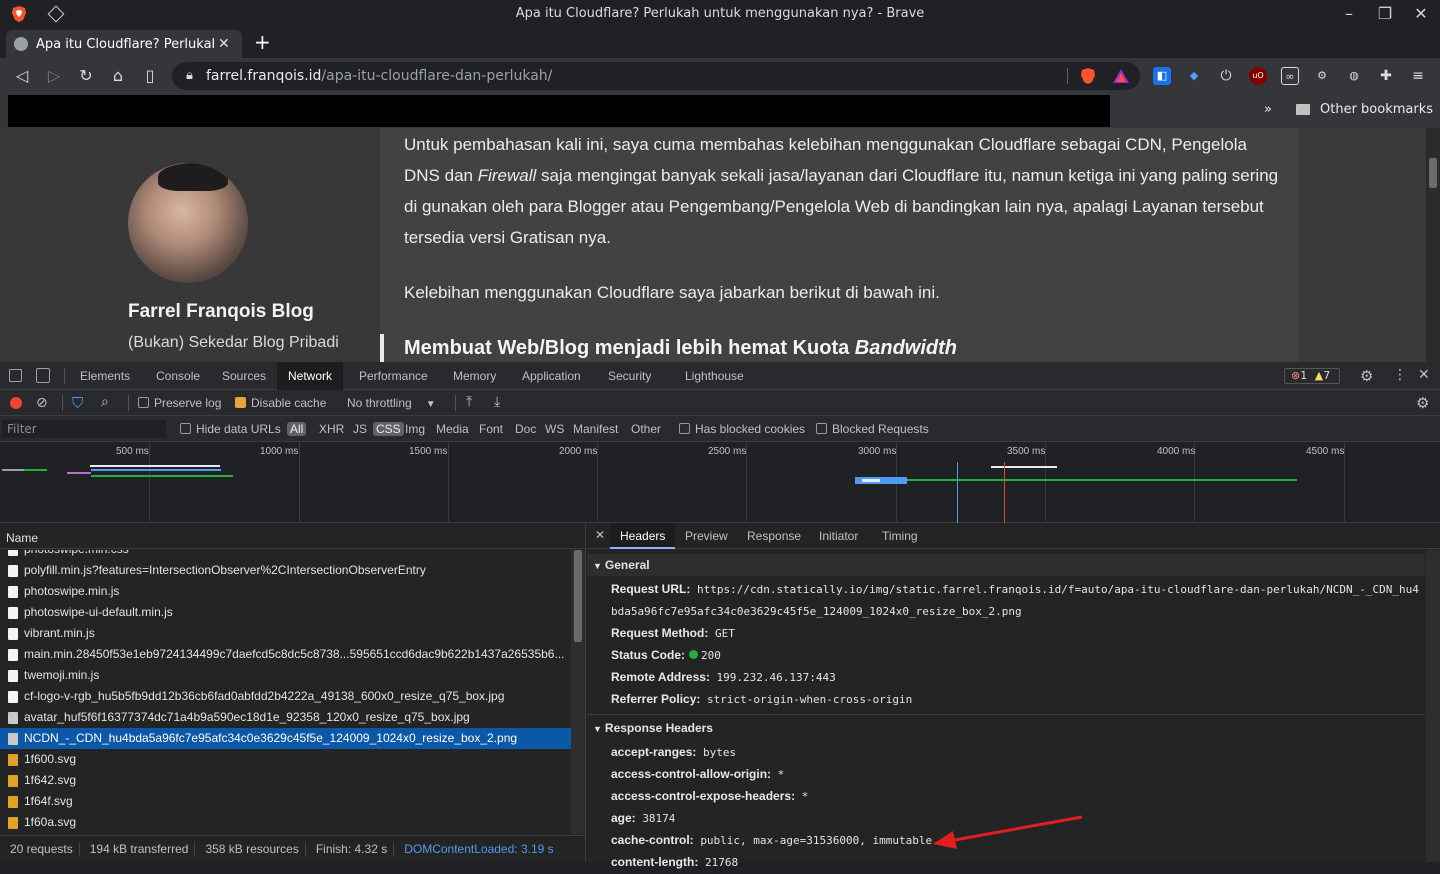 Image resolution: width=1440 pixels, height=874 pixels. Describe the element at coordinates (1400, 375) in the screenshot. I see `more-options-icon: ⋮` at that location.